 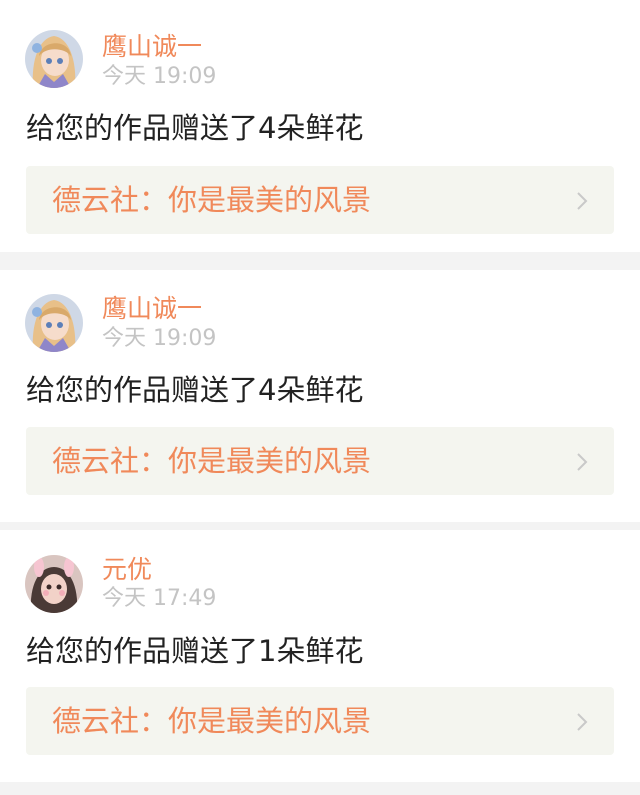 What do you see at coordinates (127, 570) in the screenshot?
I see `username: 元优` at bounding box center [127, 570].